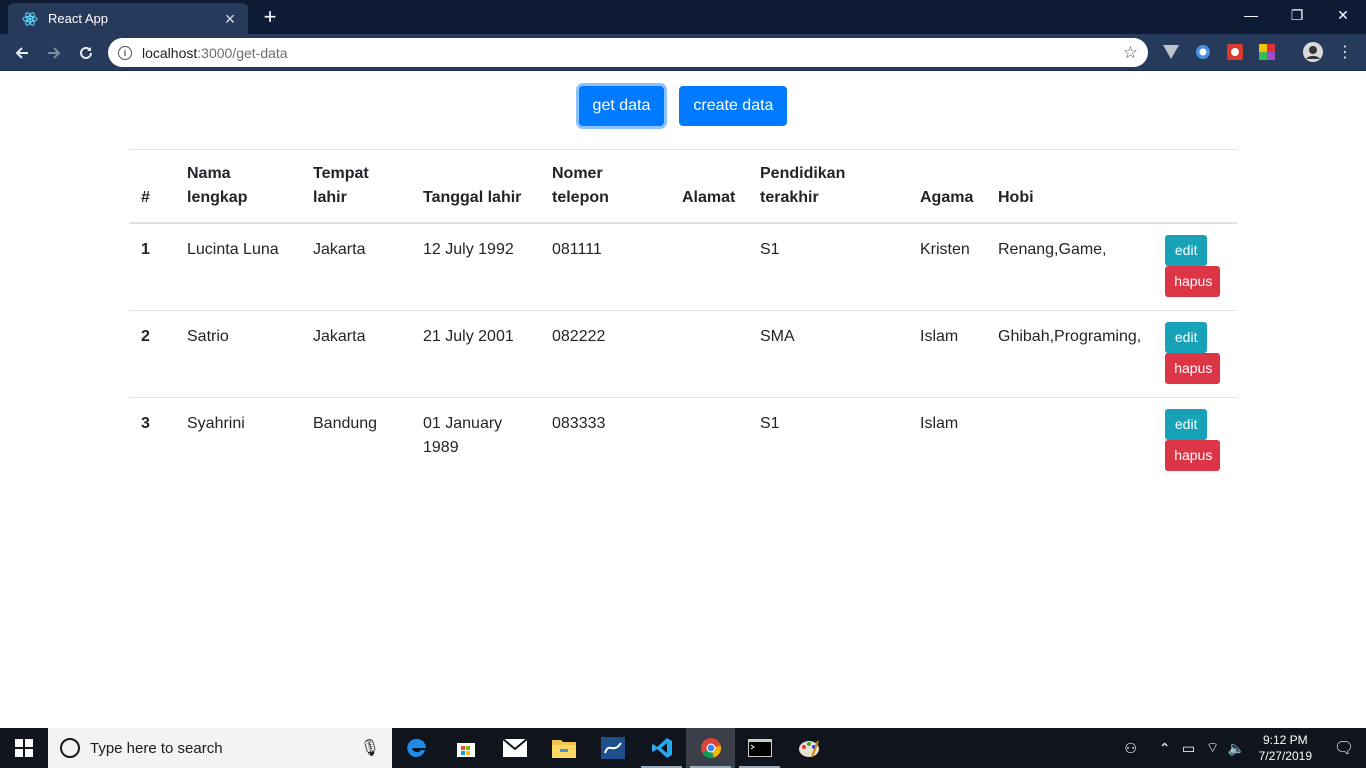 This screenshot has height=768, width=1366. Describe the element at coordinates (947, 266) in the screenshot. I see `cell-agama: Kristen` at that location.